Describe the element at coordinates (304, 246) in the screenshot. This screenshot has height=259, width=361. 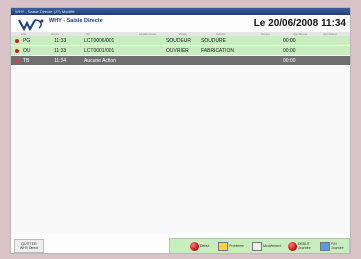
I see `debut-journee-label: DEBUT Journée` at that location.